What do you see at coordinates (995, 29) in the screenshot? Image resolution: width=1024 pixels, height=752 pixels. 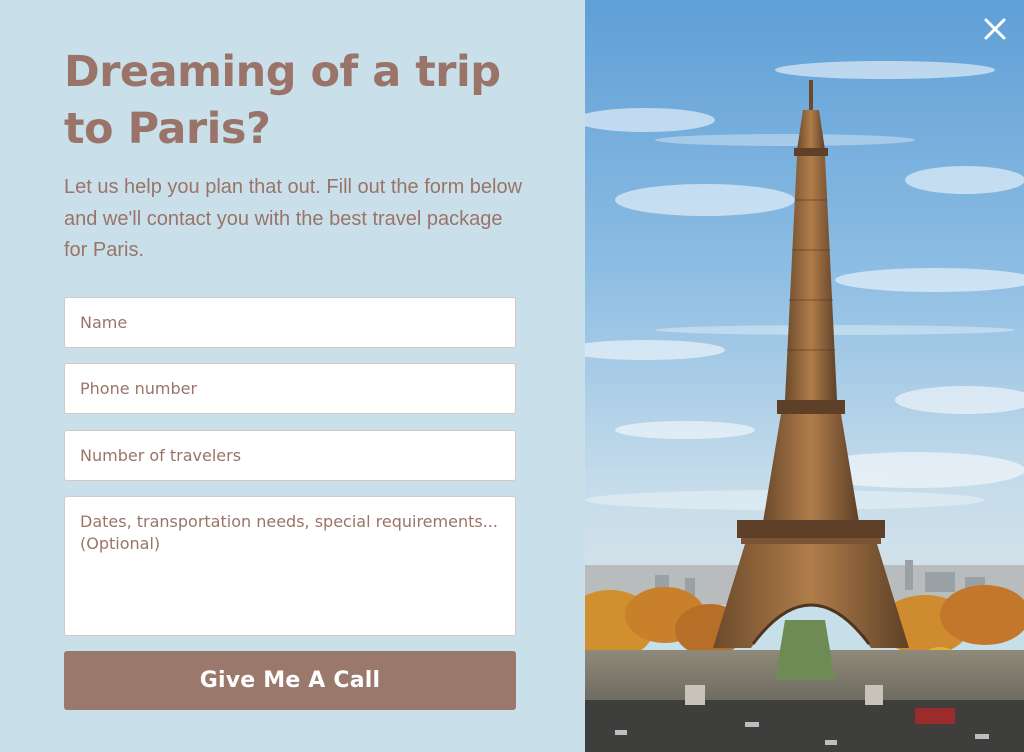 I see `close-icon` at bounding box center [995, 29].